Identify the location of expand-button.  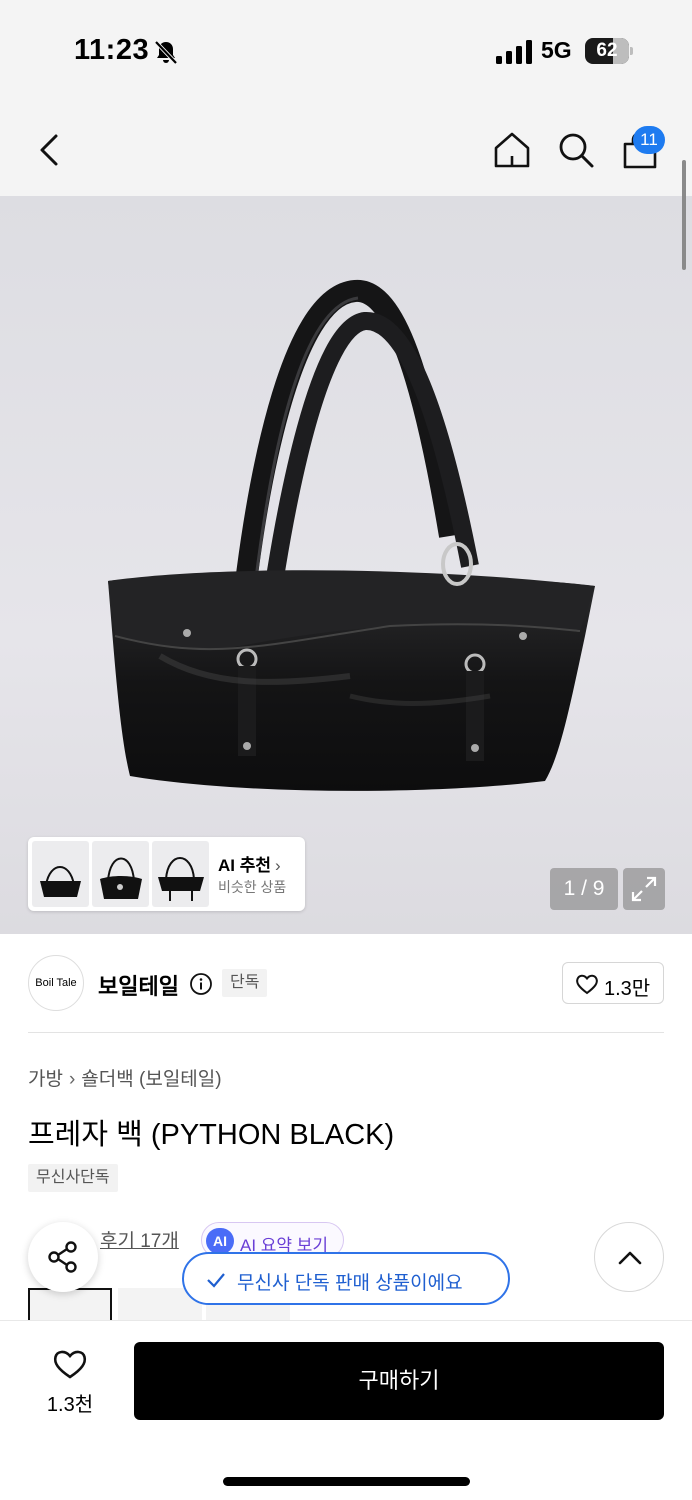
(644, 889).